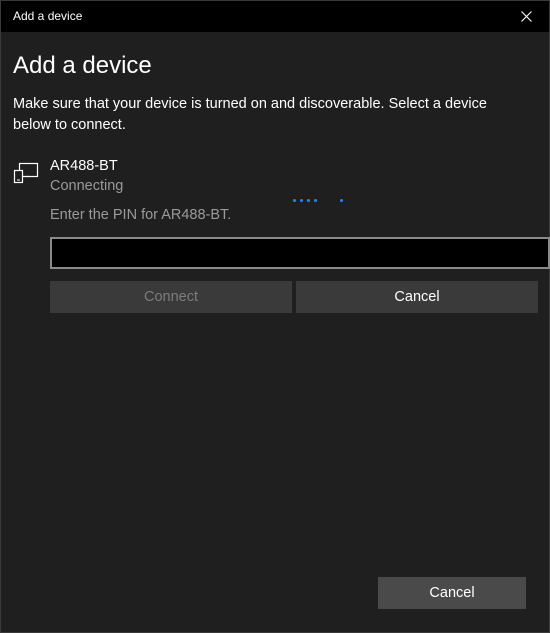  I want to click on footer-cancel-button: Cancel, so click(452, 593).